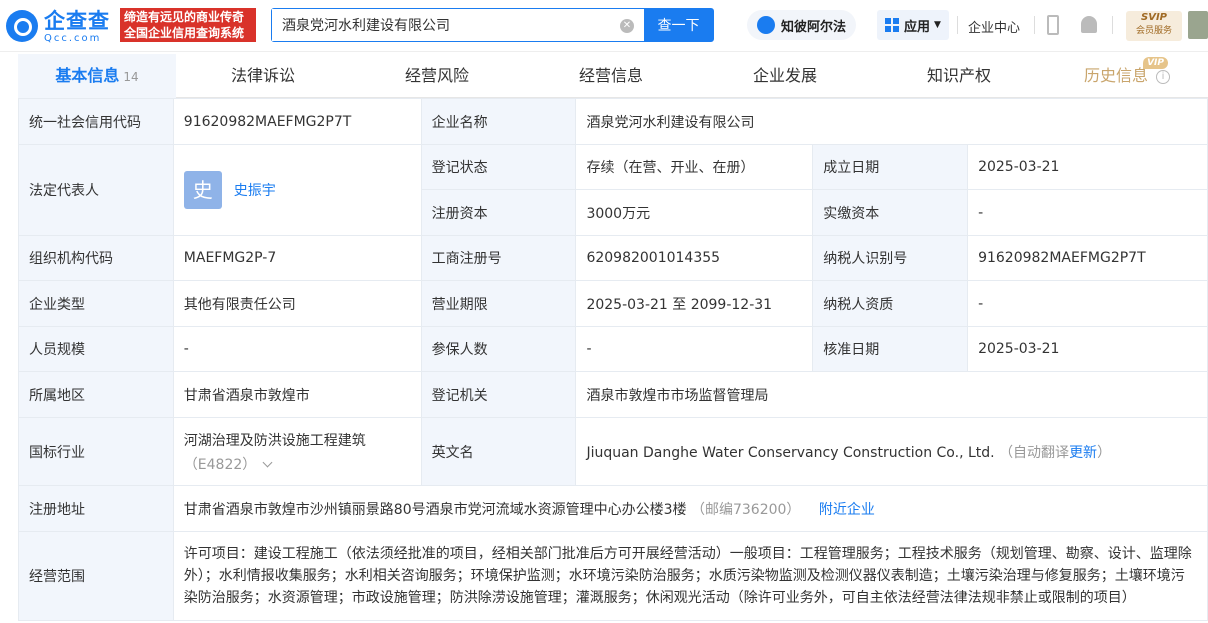 The image size is (1208, 623). Describe the element at coordinates (96, 576) in the screenshot. I see `scope-label: 经营范围` at that location.